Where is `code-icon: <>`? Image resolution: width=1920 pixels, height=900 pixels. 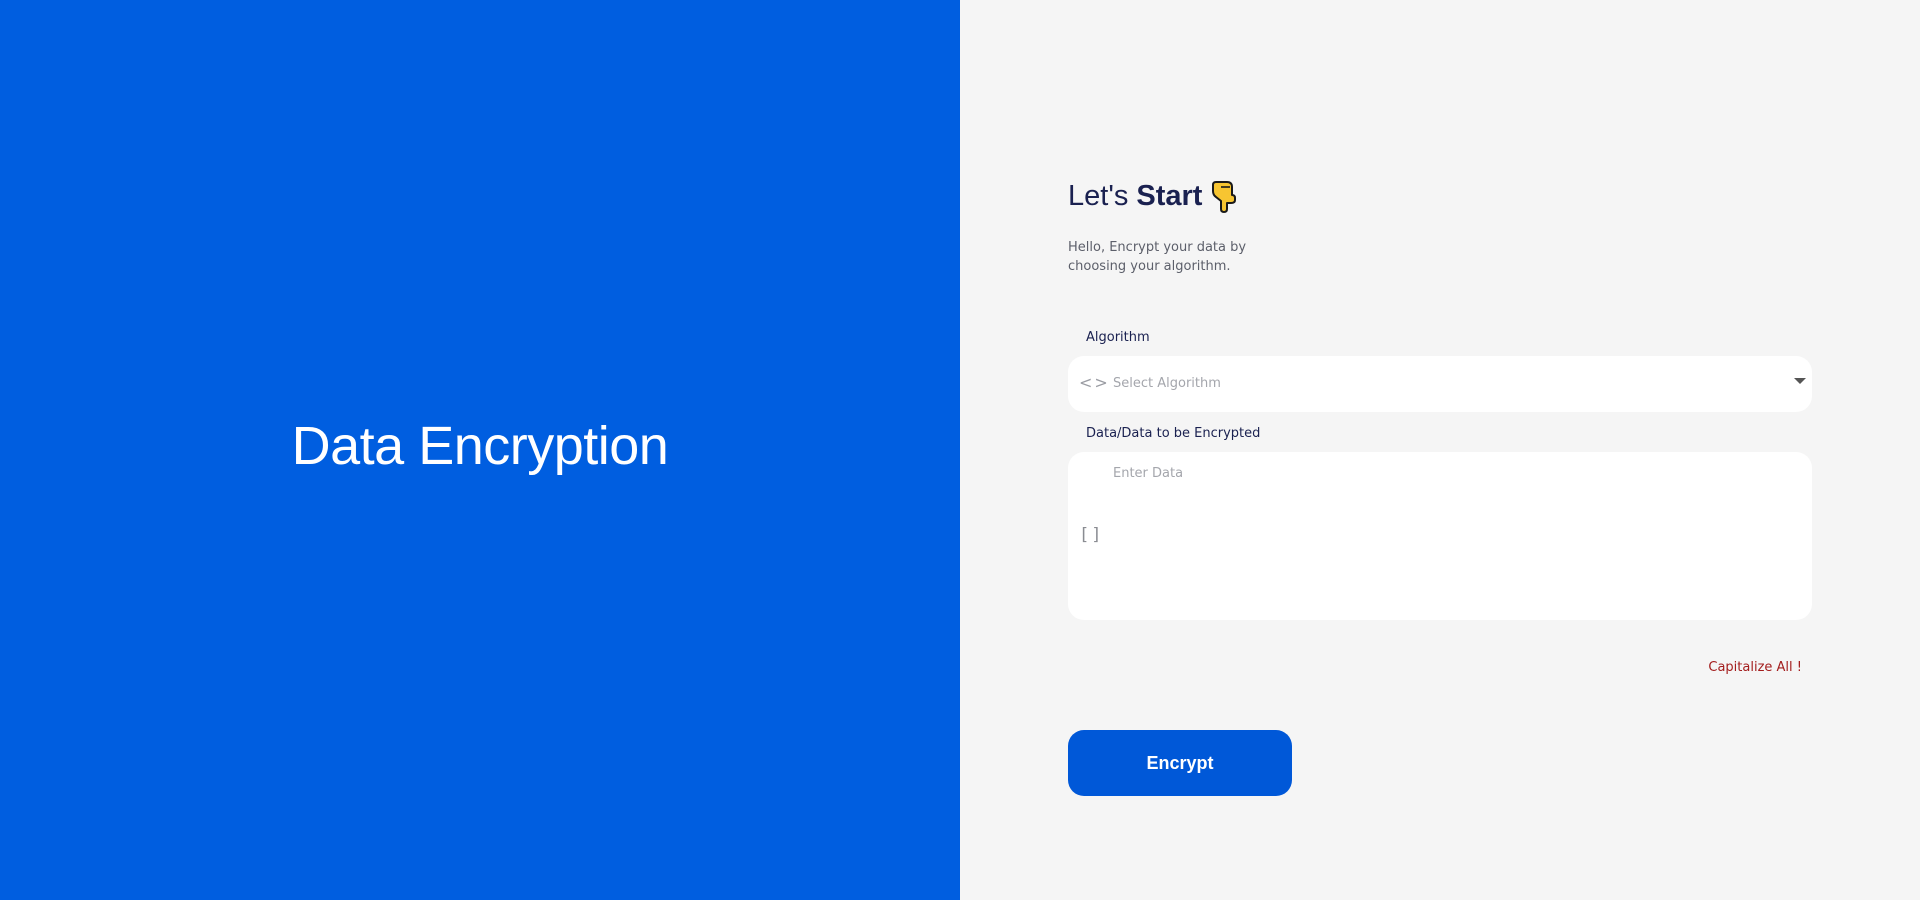
code-icon: <> is located at coordinates (1094, 382).